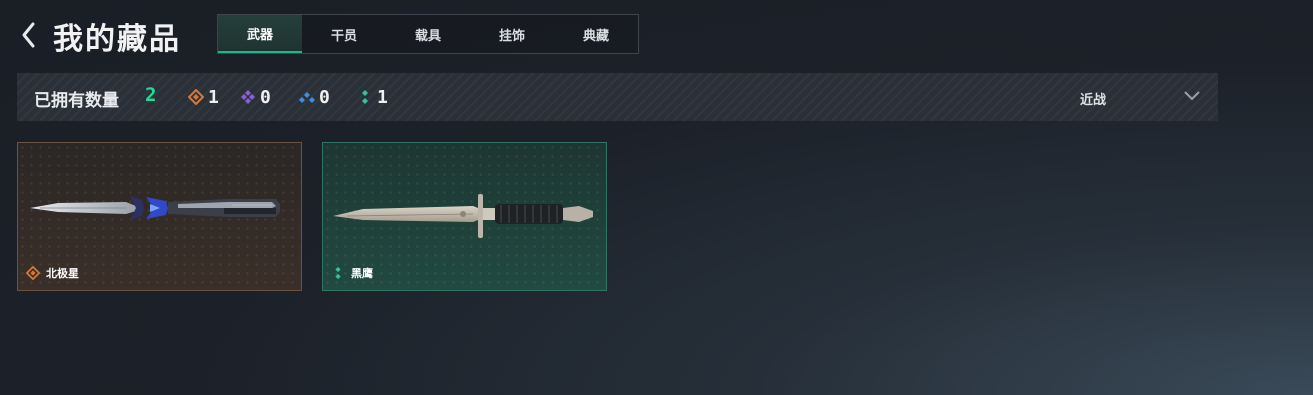 Image resolution: width=1313 pixels, height=395 pixels. I want to click on owned-count: 2, so click(151, 95).